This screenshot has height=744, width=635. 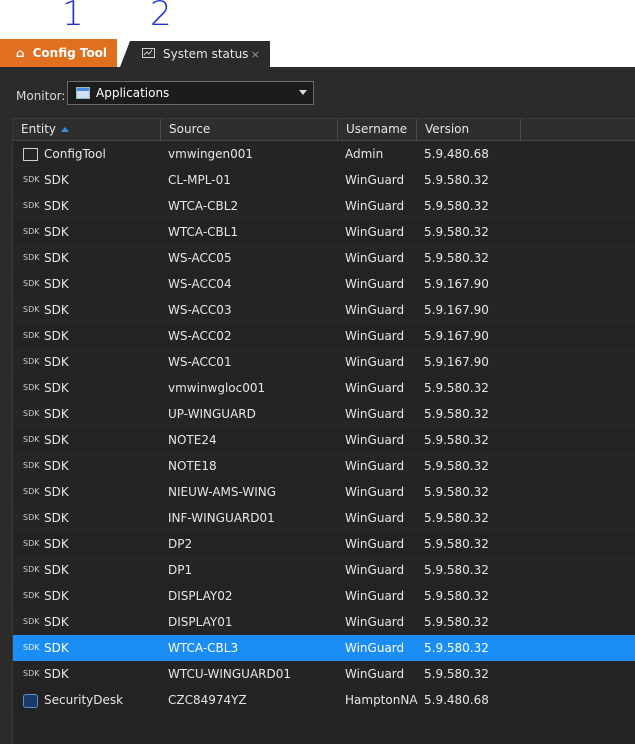 I want to click on tab-config-tool: ⌂ Config Tool, so click(x=58, y=53).